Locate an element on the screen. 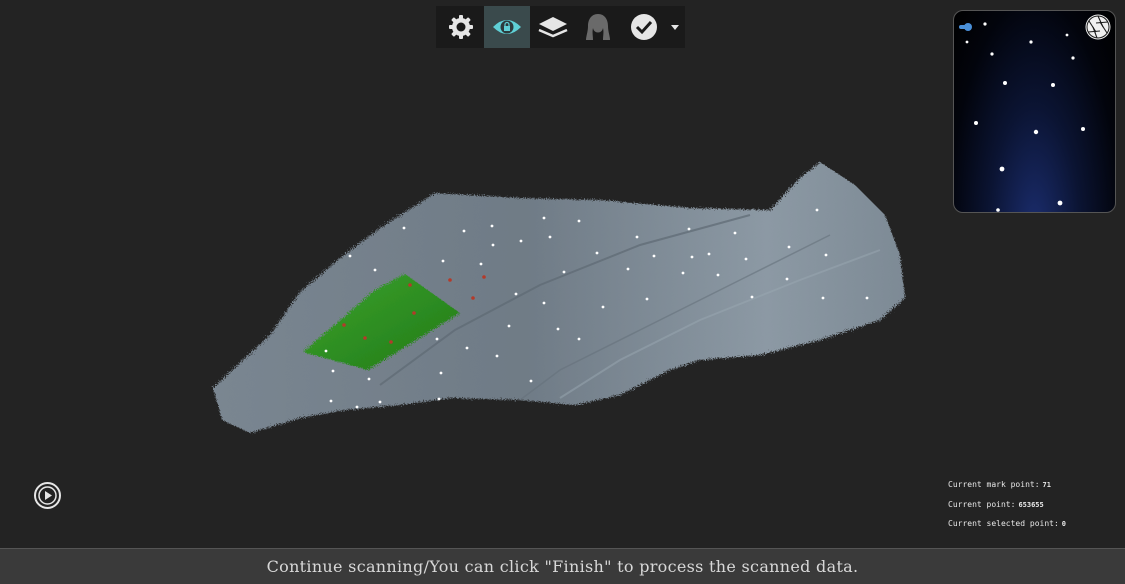 The height and width of the screenshot is (584, 1125). finish-options-dropdown is located at coordinates (675, 27).